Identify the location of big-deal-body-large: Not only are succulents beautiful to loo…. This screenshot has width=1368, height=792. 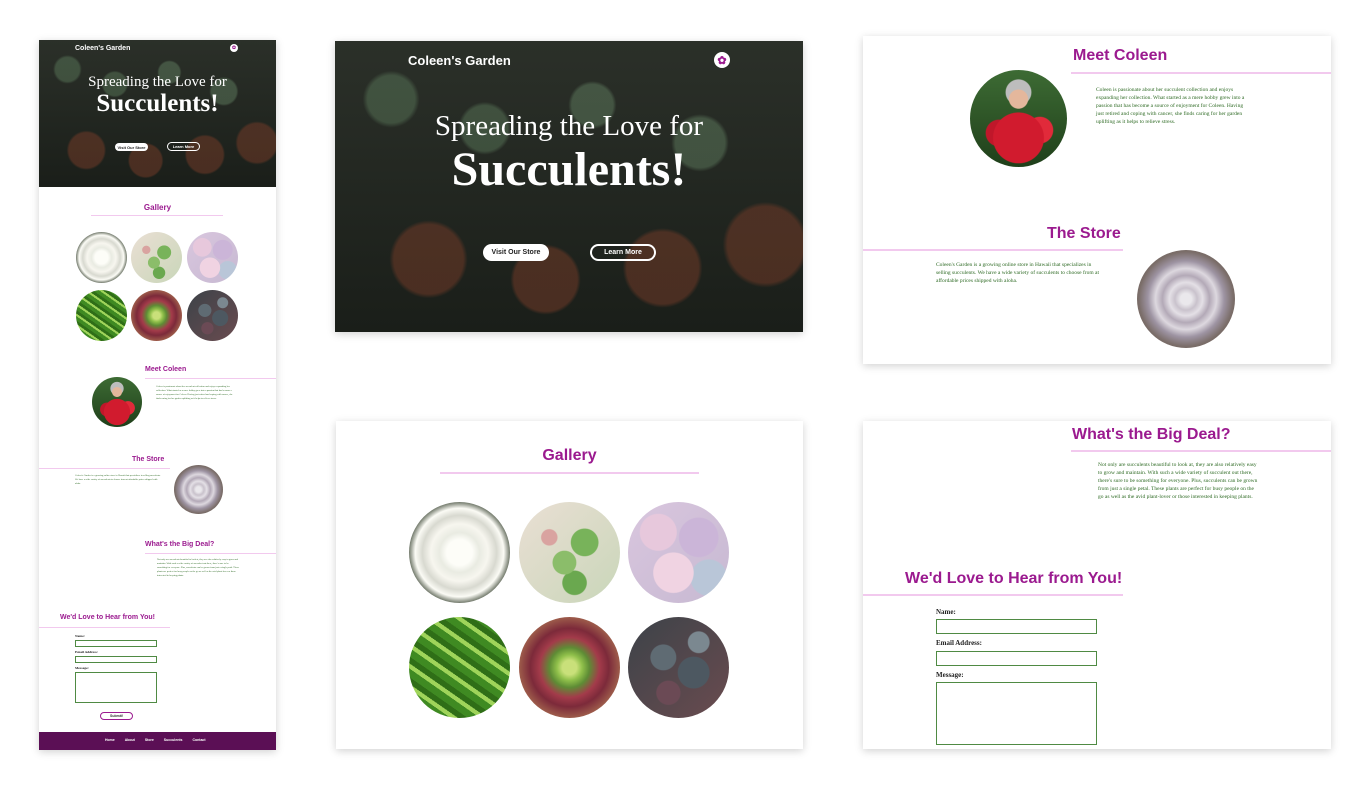
(1178, 481).